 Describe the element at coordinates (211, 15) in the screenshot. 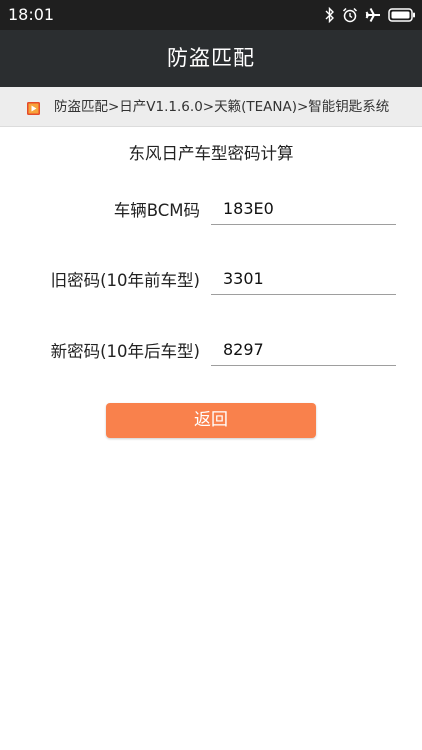

I see `status-bar: 18:01` at that location.